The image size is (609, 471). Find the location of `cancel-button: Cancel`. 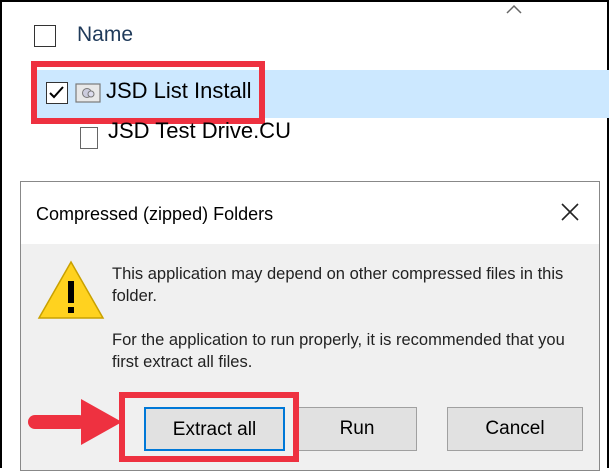

cancel-button: Cancel is located at coordinates (515, 429).